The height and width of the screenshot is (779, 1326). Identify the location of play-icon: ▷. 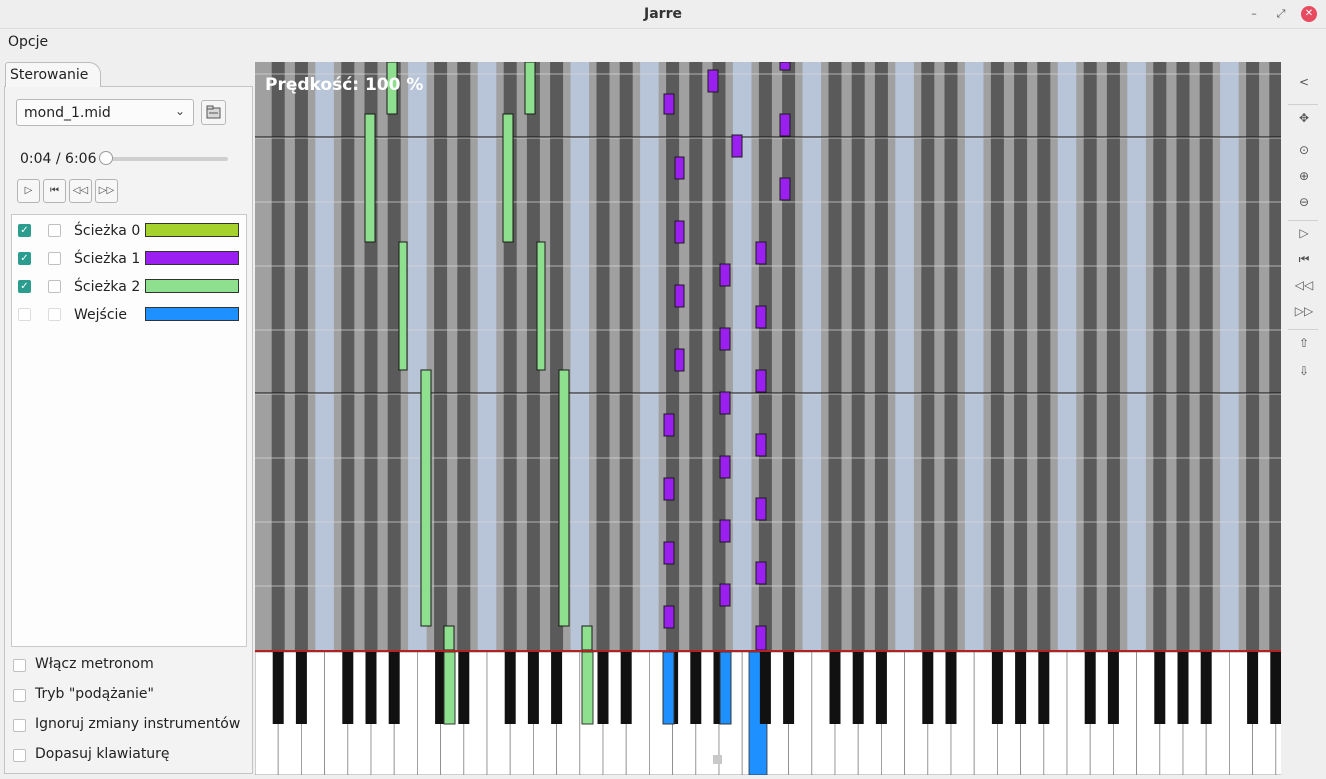
(1304, 233).